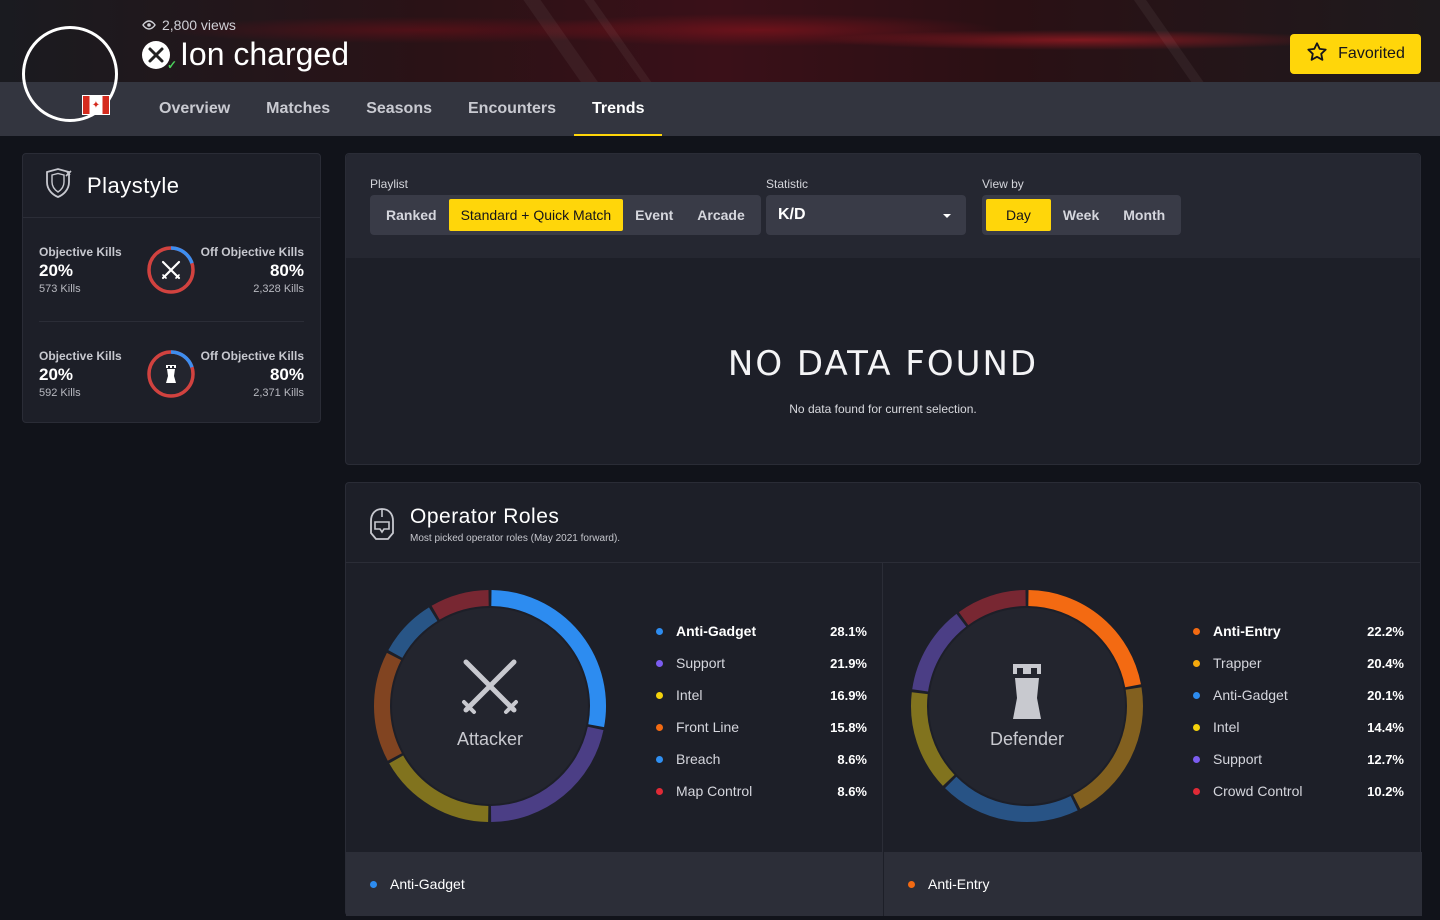 The image size is (1440, 920). I want to click on legend-item: Anti-Gadget 28.1%, so click(763, 631).